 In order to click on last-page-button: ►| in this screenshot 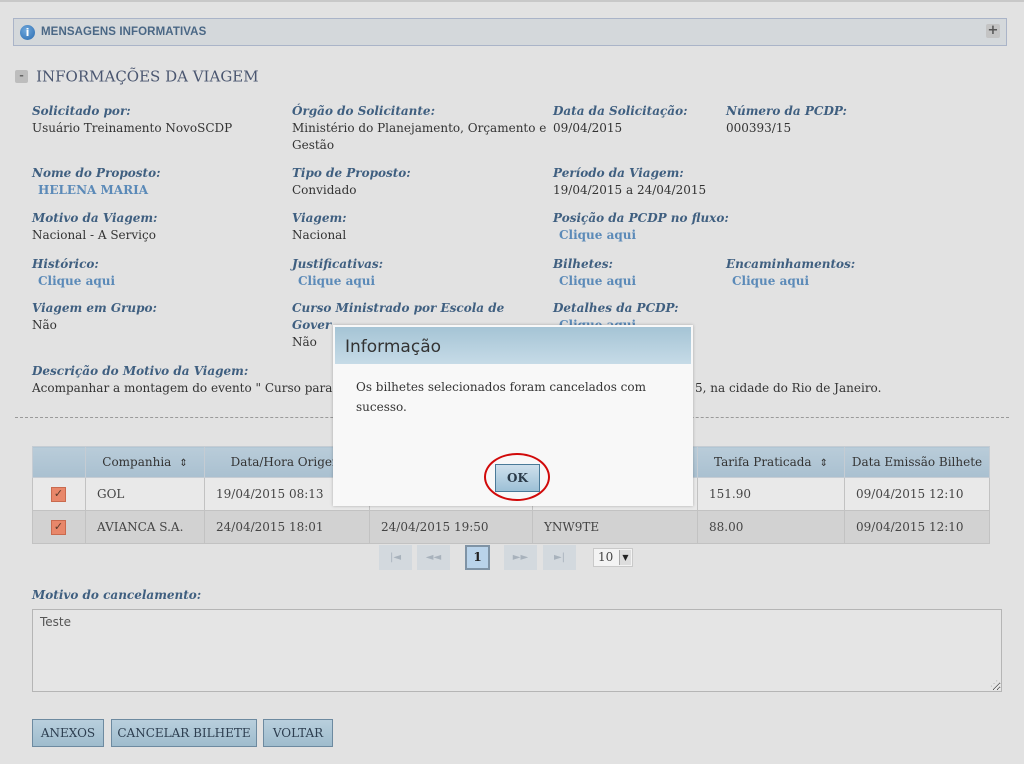, I will do `click(559, 557)`.